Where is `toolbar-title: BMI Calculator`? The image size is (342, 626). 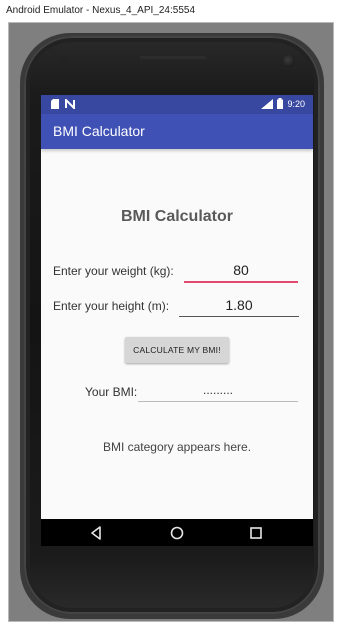
toolbar-title: BMI Calculator is located at coordinates (99, 131).